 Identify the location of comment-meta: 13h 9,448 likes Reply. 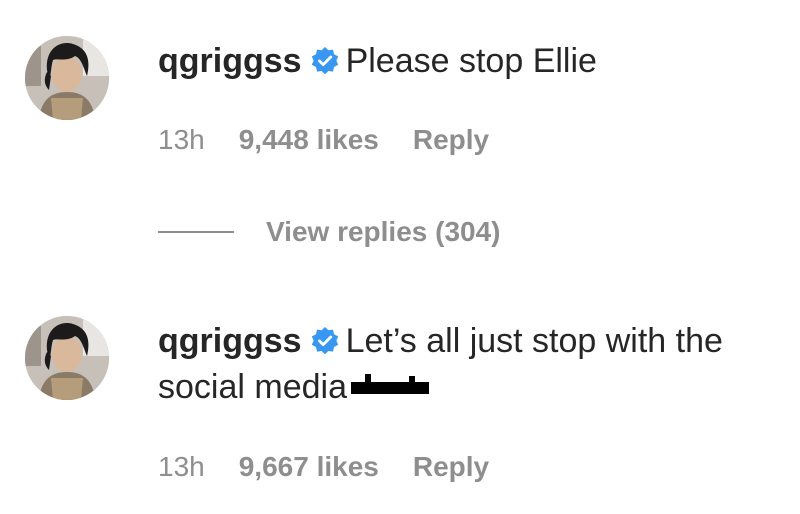
(323, 140).